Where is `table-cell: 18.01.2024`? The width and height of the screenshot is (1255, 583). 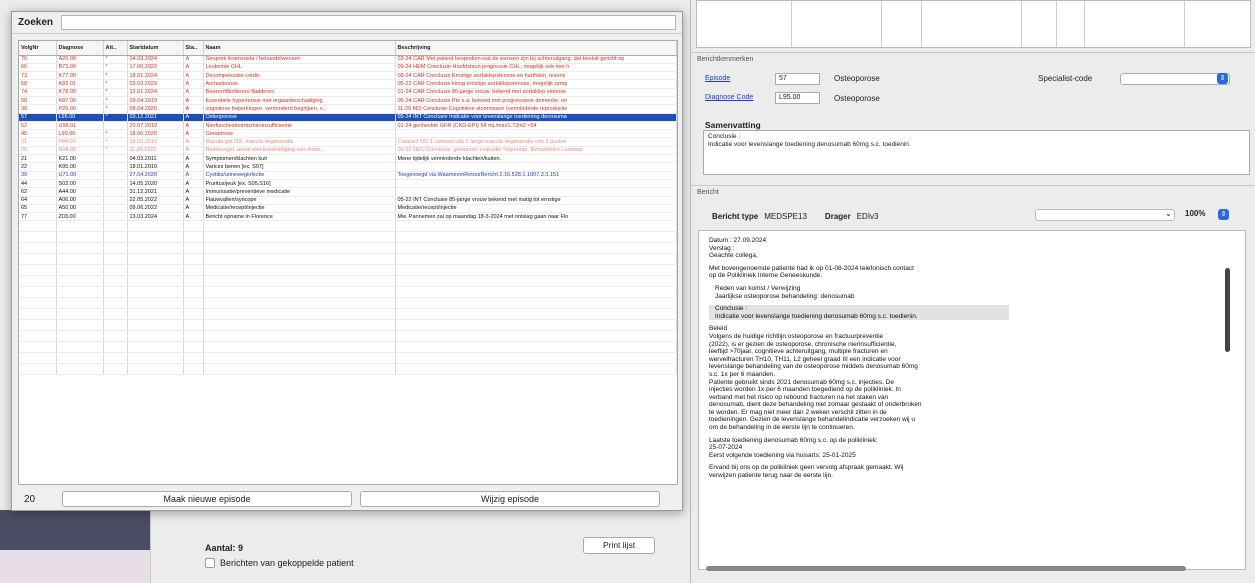
table-cell: 18.01.2024 is located at coordinates (155, 76).